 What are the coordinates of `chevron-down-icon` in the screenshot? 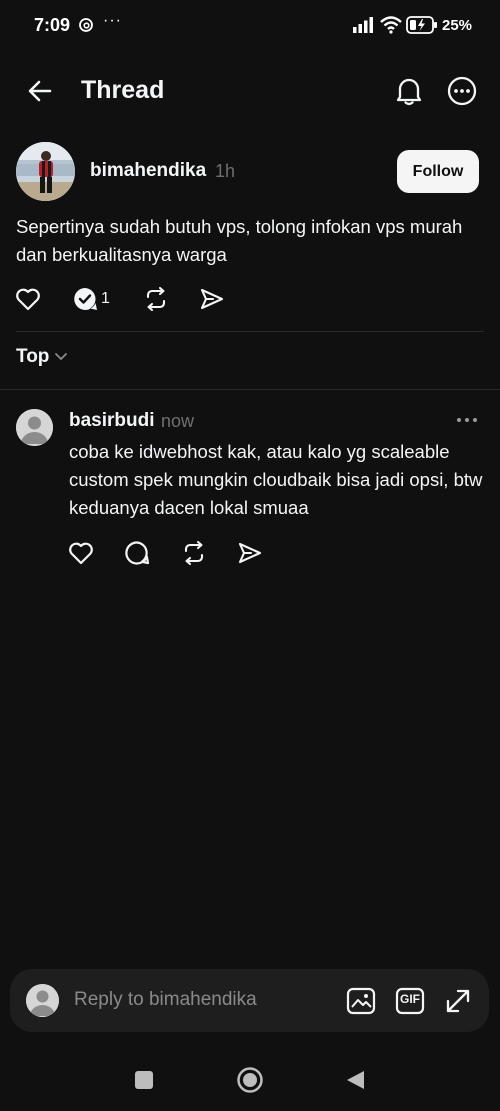 It's located at (61, 357).